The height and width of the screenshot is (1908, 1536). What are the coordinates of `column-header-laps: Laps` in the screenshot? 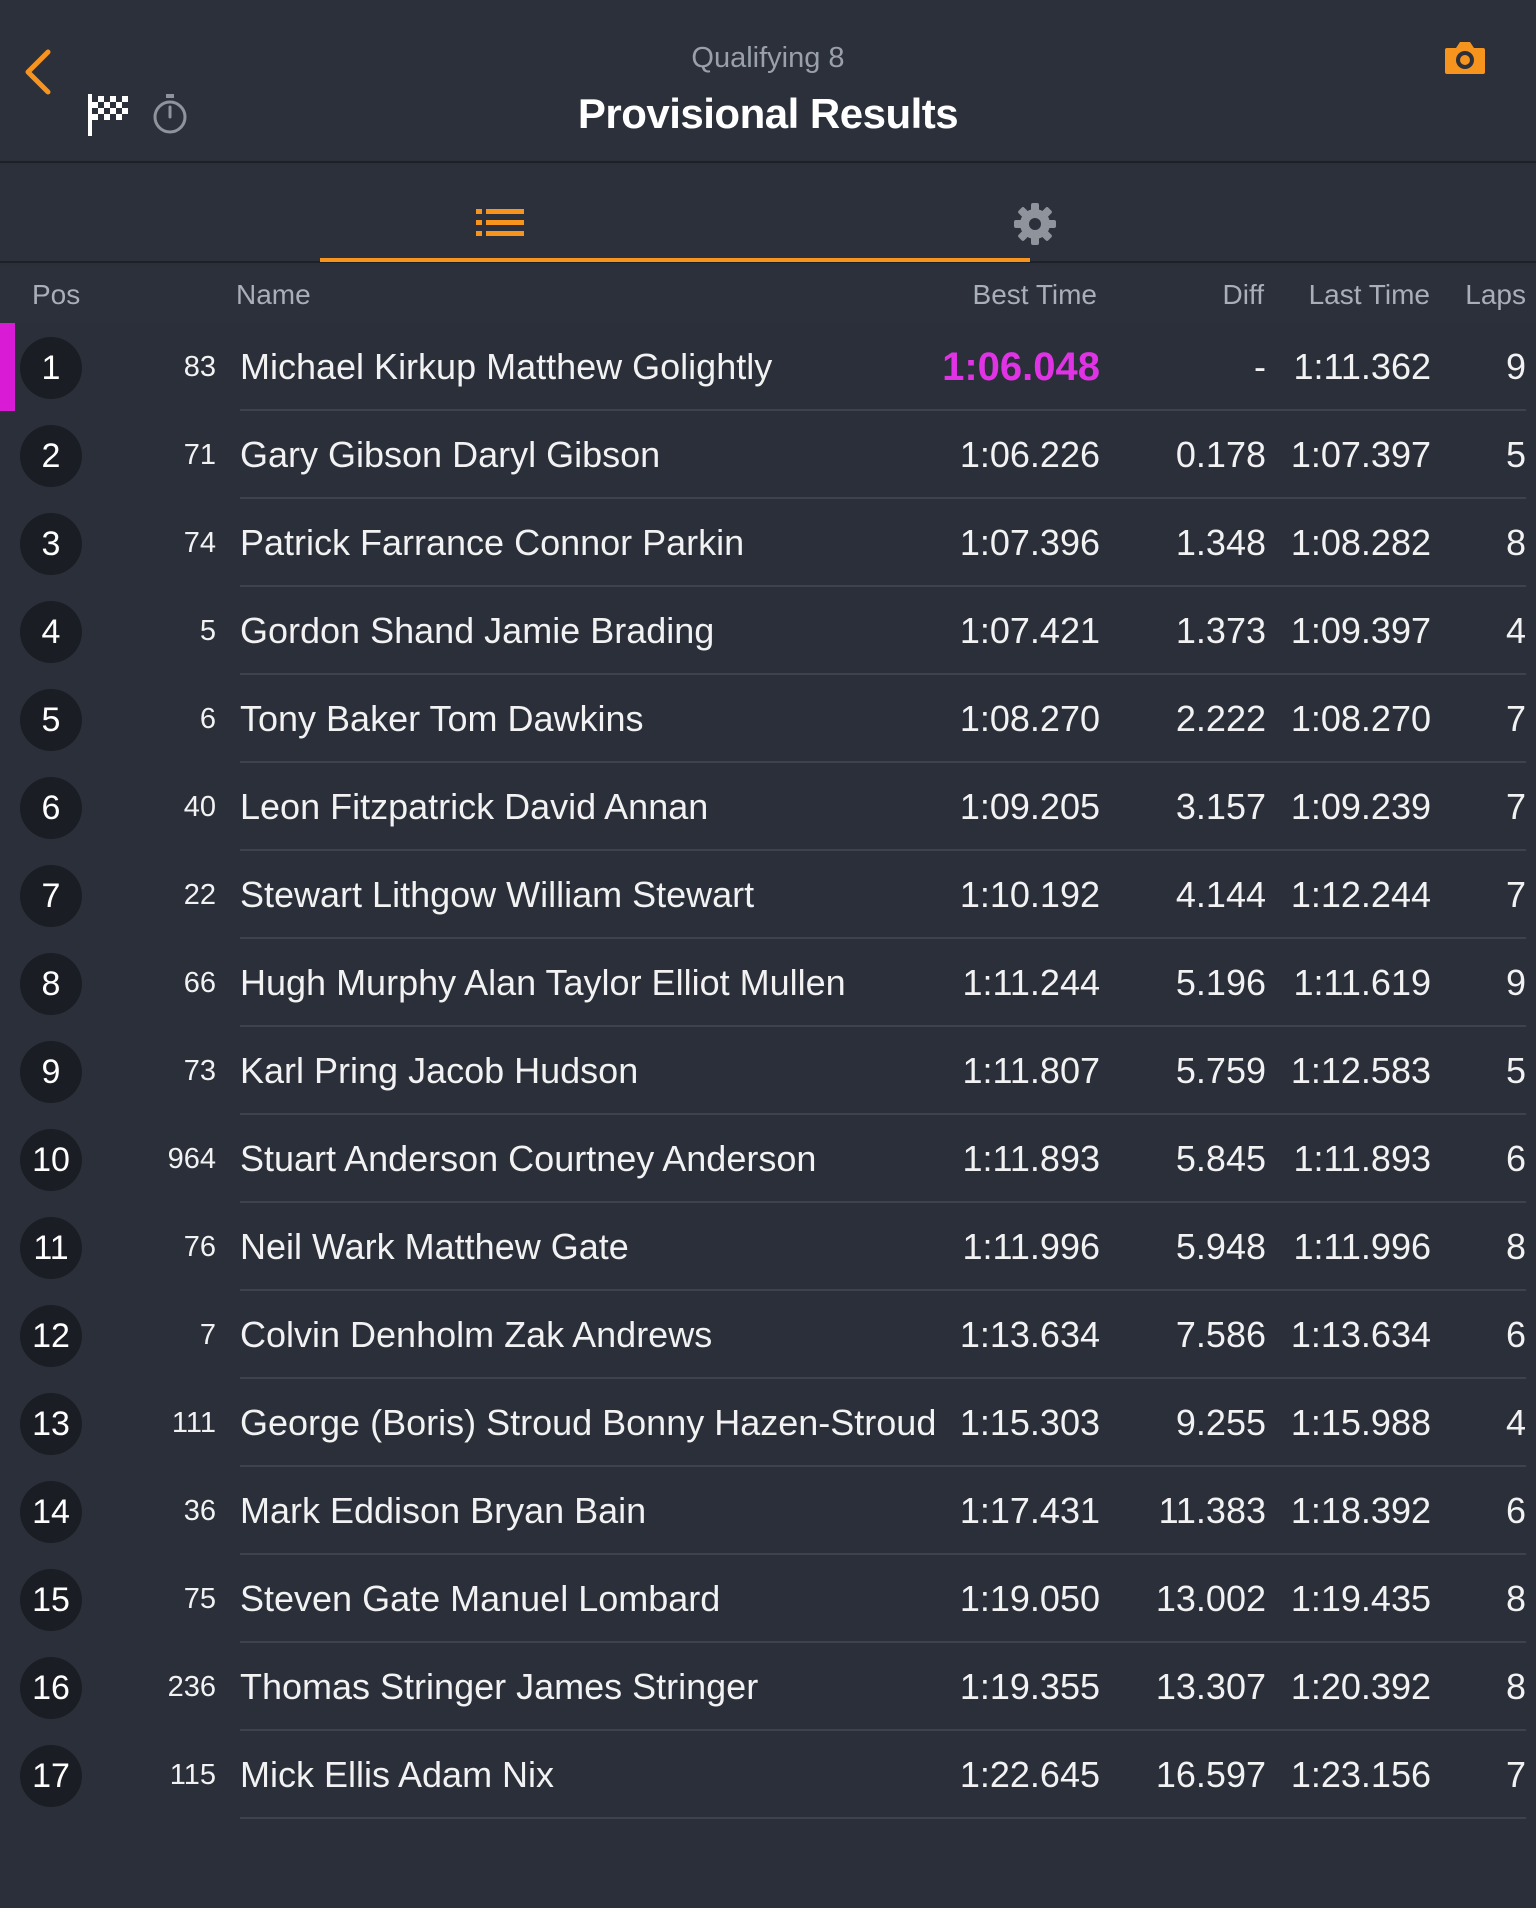 It's located at (1495, 295).